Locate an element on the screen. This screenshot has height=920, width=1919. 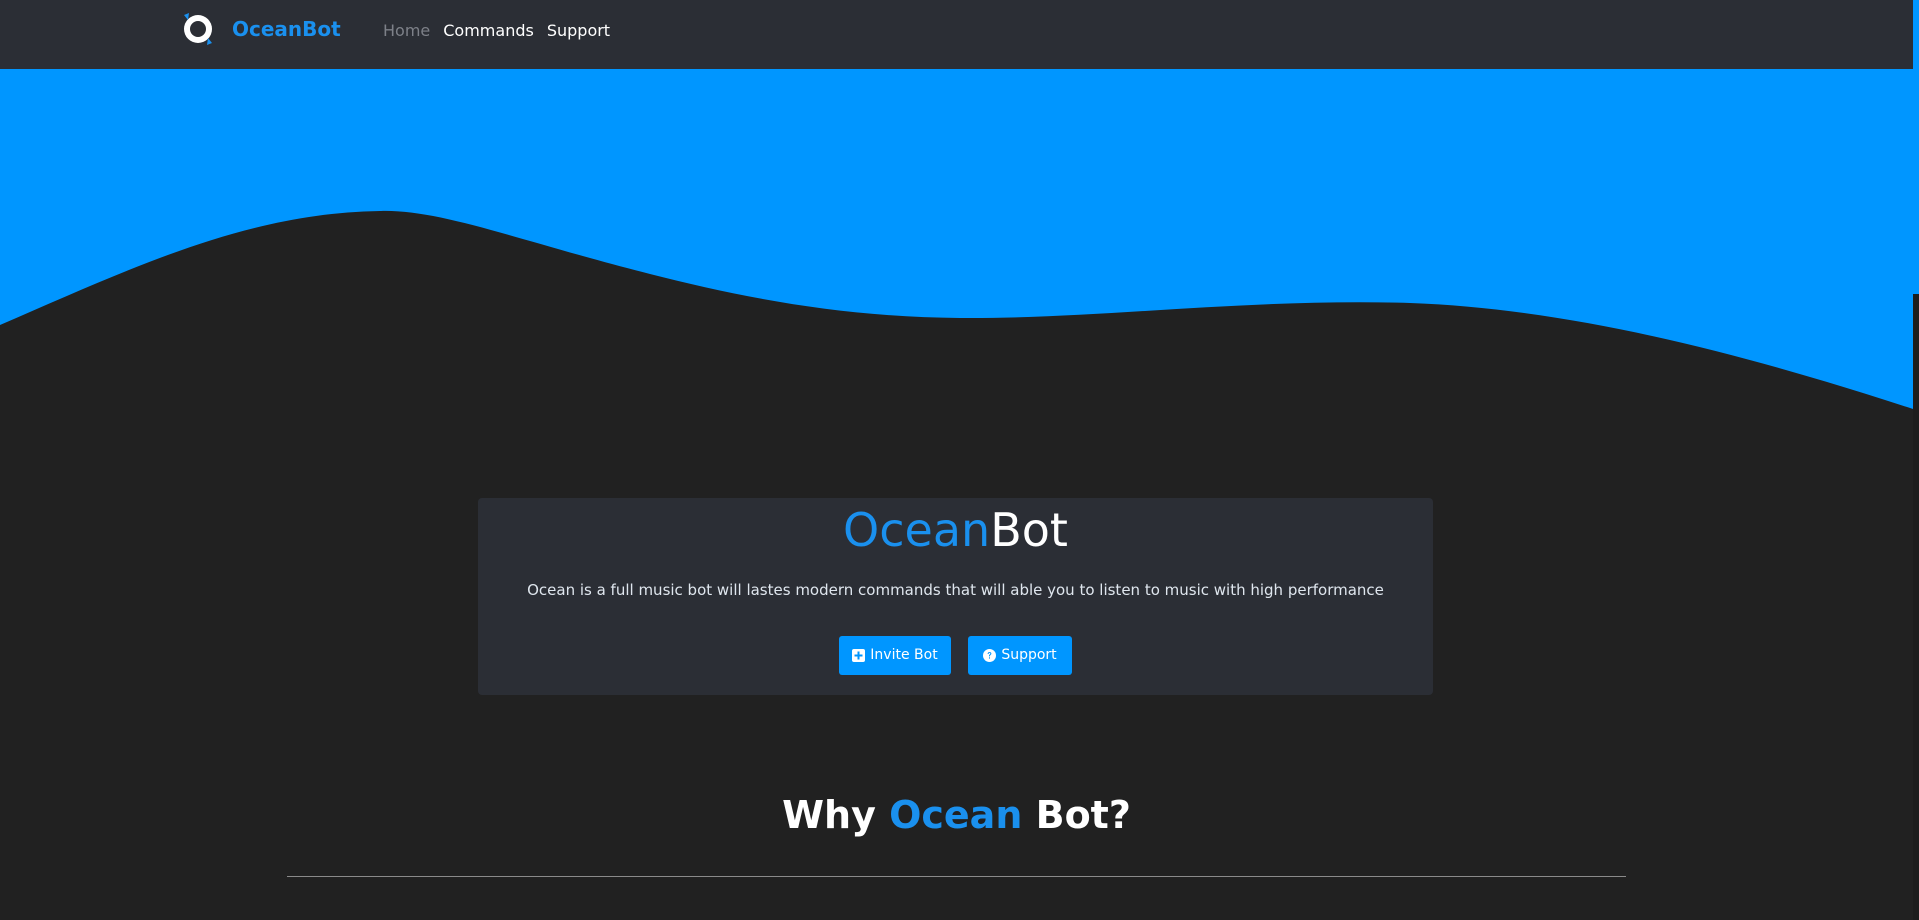
support-label: Support is located at coordinates (1029, 655).